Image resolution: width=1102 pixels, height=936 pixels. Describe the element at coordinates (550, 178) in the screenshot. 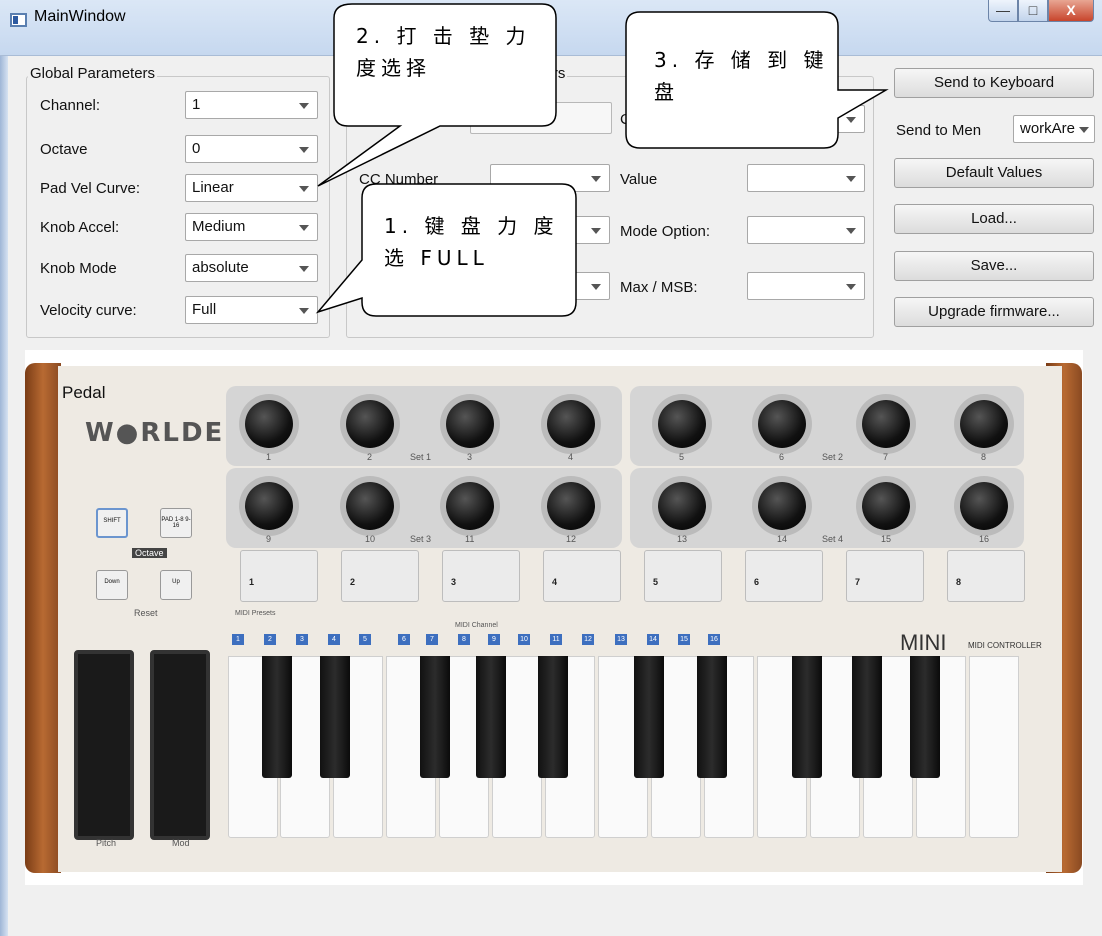

I see `cc-number-select` at that location.